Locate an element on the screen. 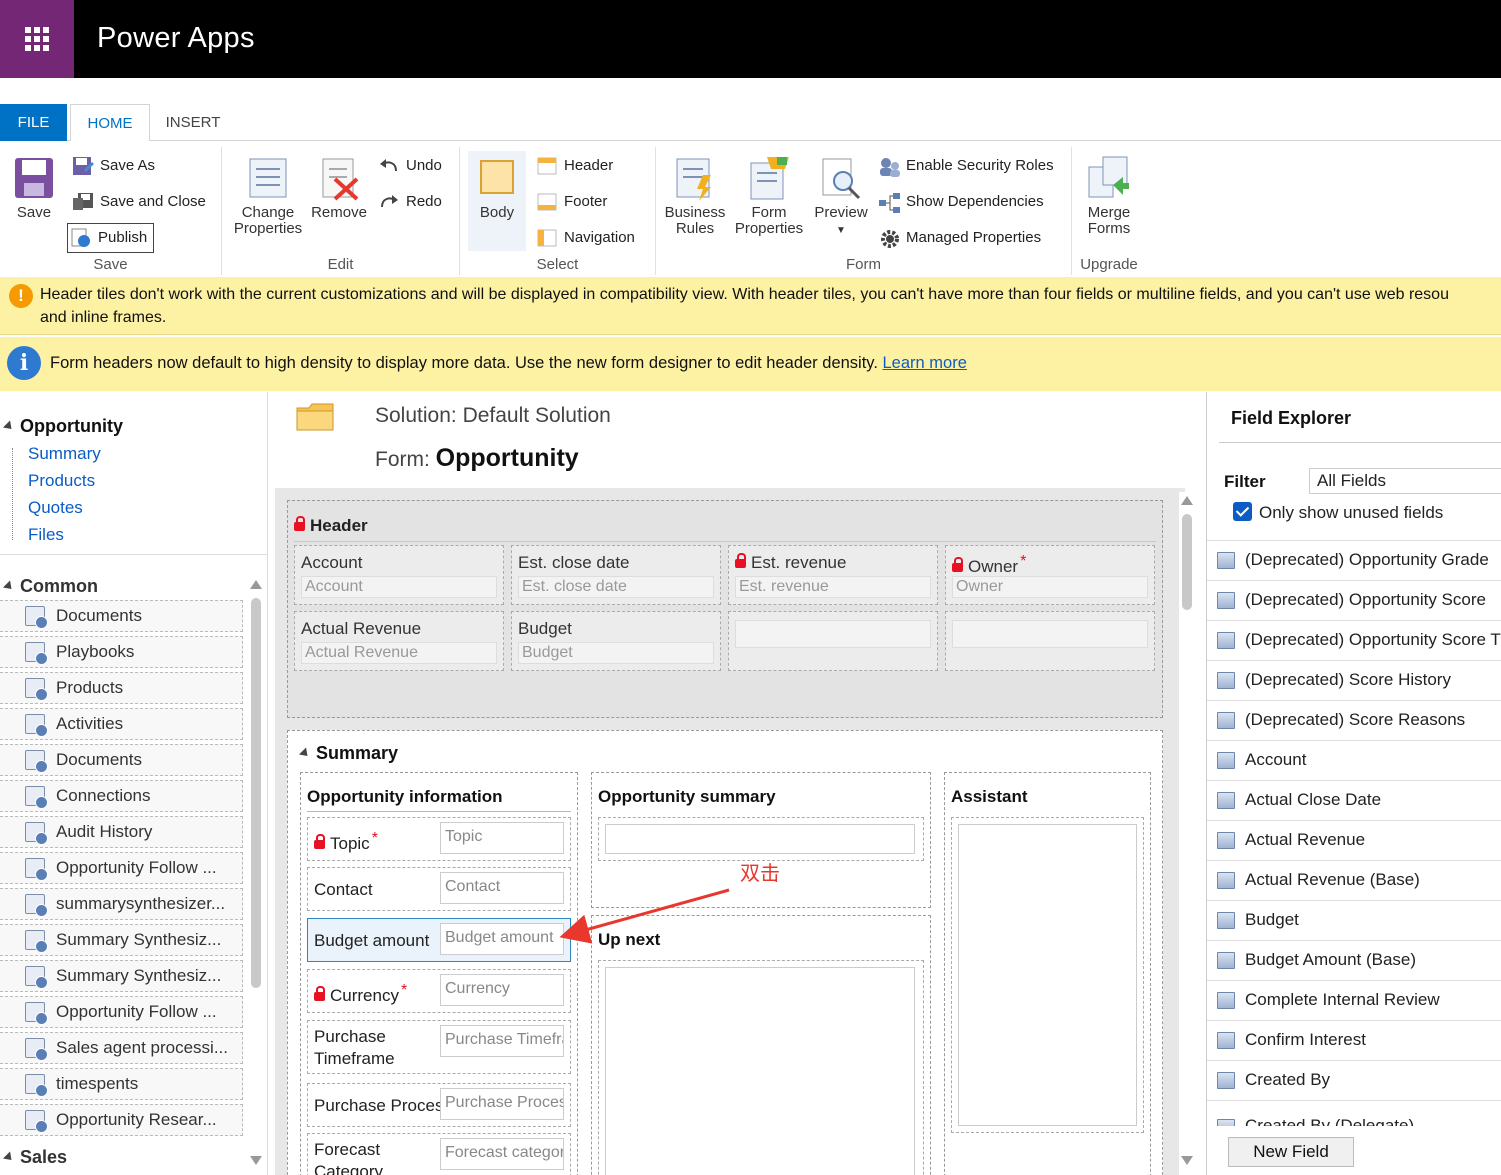 The image size is (1501, 1175). field-list-item: Budget is located at coordinates (1354, 920).